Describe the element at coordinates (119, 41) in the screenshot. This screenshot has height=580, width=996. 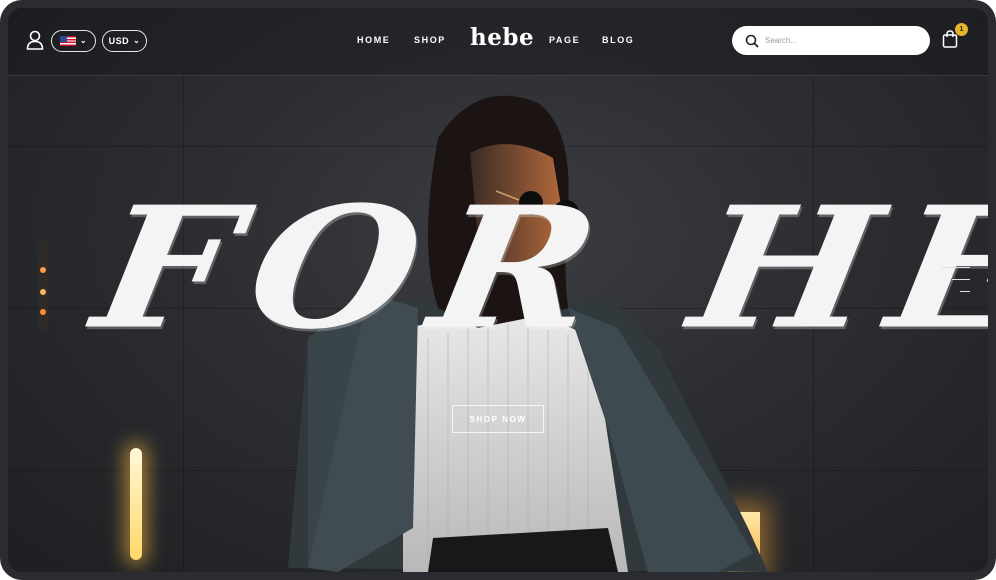
I see `currency-label: USD` at that location.